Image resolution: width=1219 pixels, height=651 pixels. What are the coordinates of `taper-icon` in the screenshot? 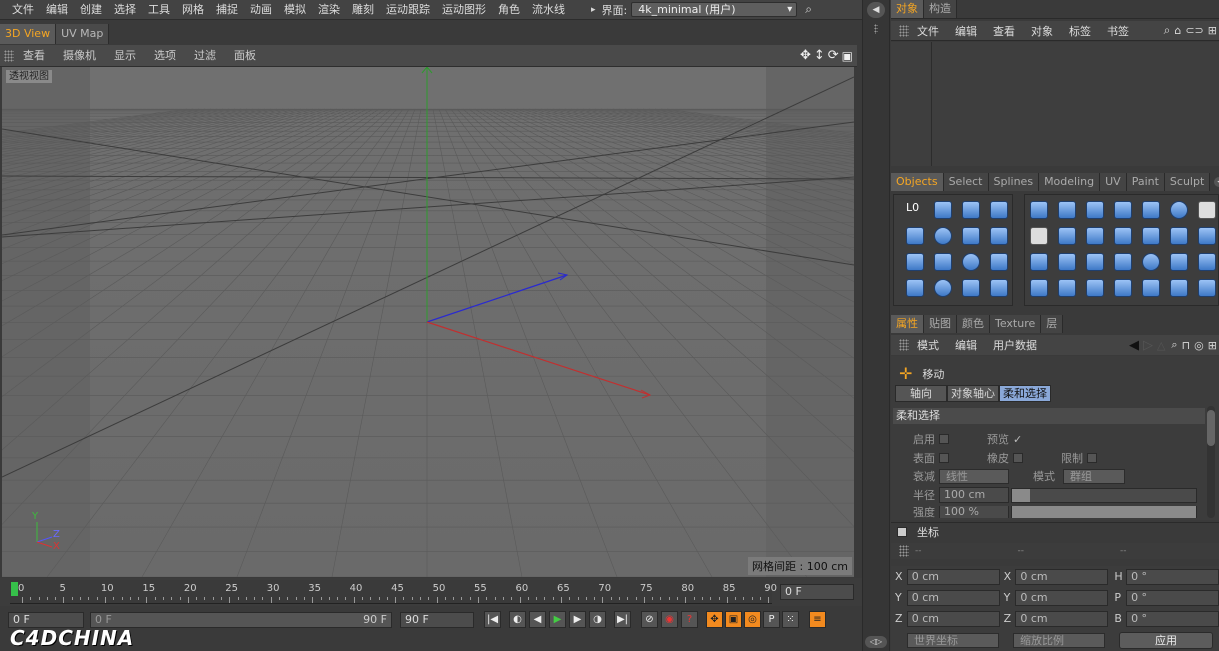 It's located at (1179, 288).